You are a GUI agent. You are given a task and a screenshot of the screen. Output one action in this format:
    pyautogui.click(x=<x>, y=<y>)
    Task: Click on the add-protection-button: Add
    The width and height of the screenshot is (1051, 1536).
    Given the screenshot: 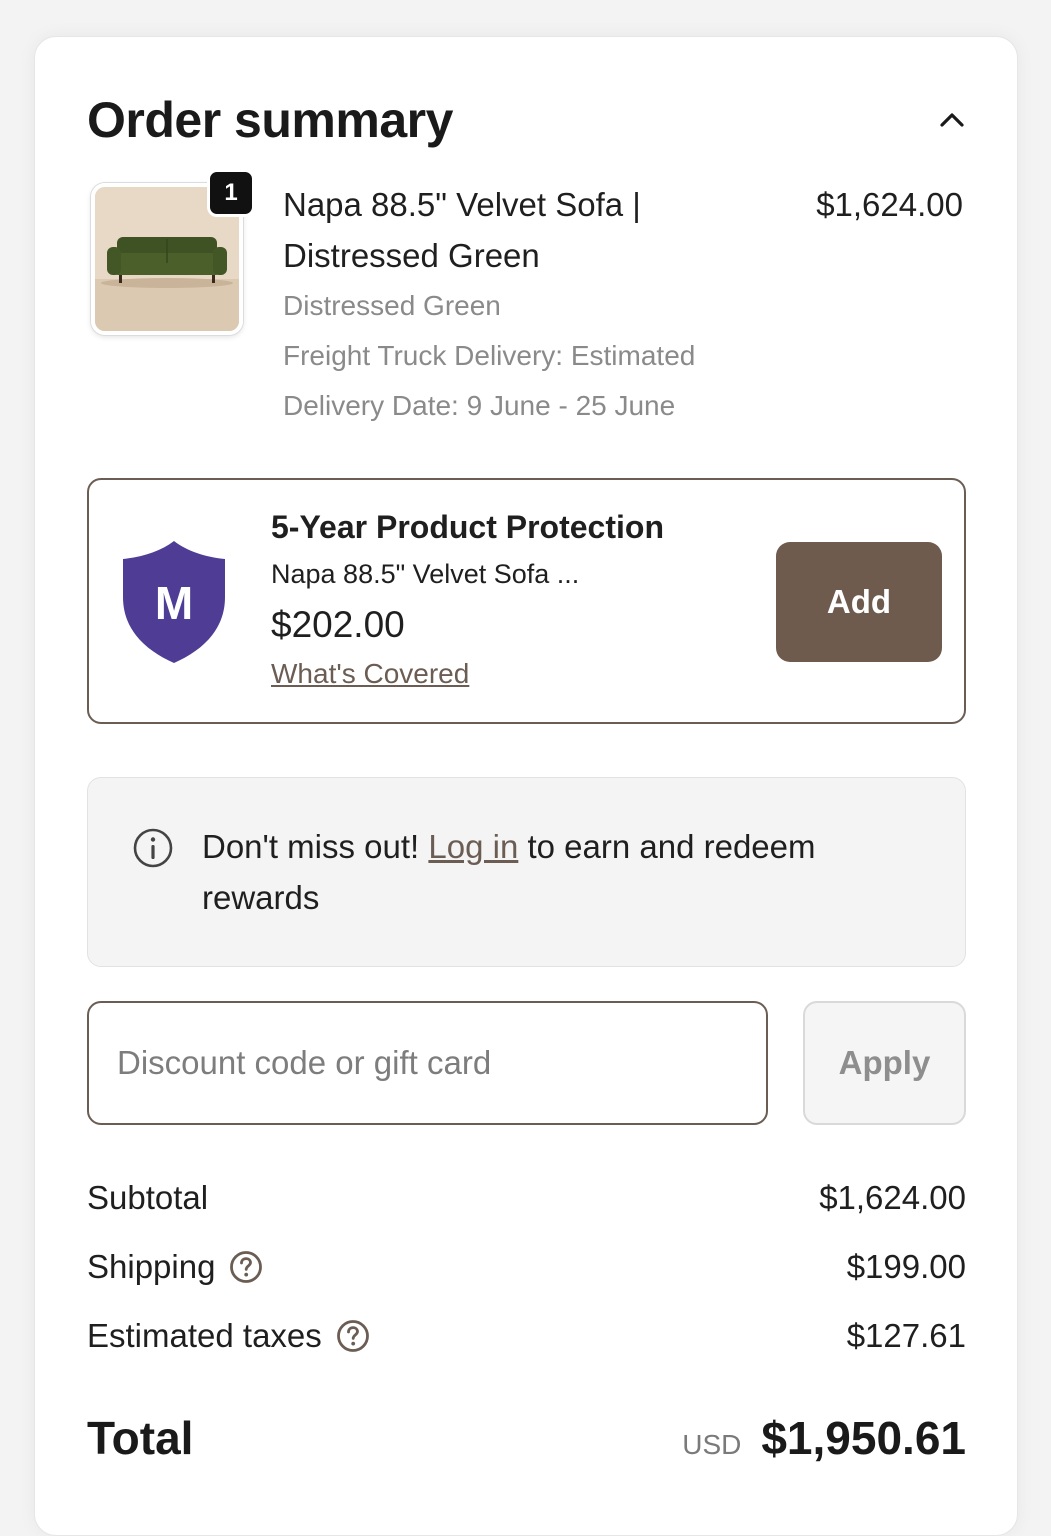 What is the action you would take?
    pyautogui.click(x=859, y=602)
    